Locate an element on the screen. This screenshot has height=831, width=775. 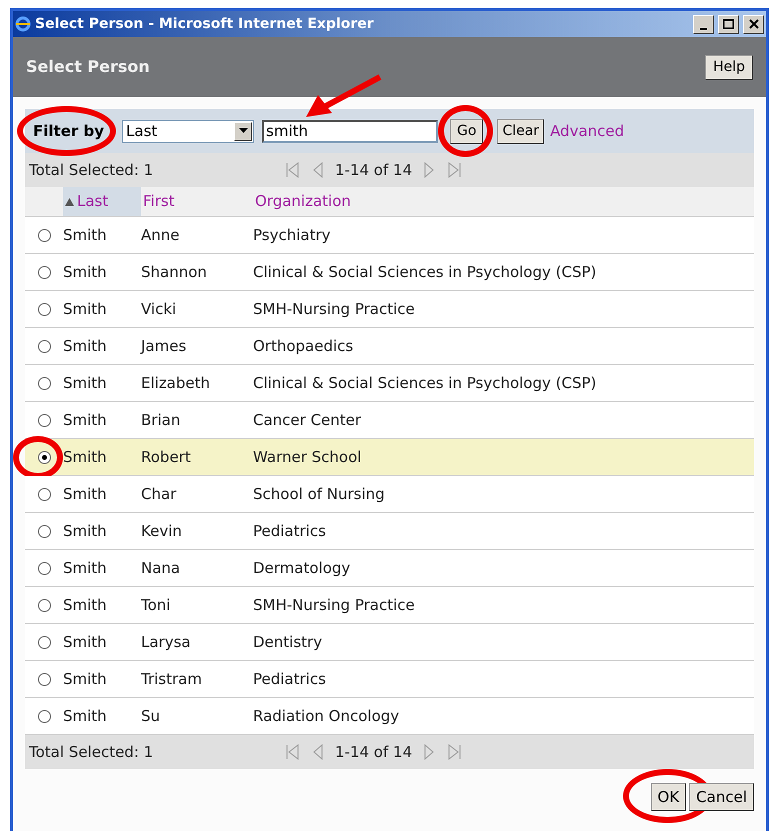
maximize-button is located at coordinates (728, 24).